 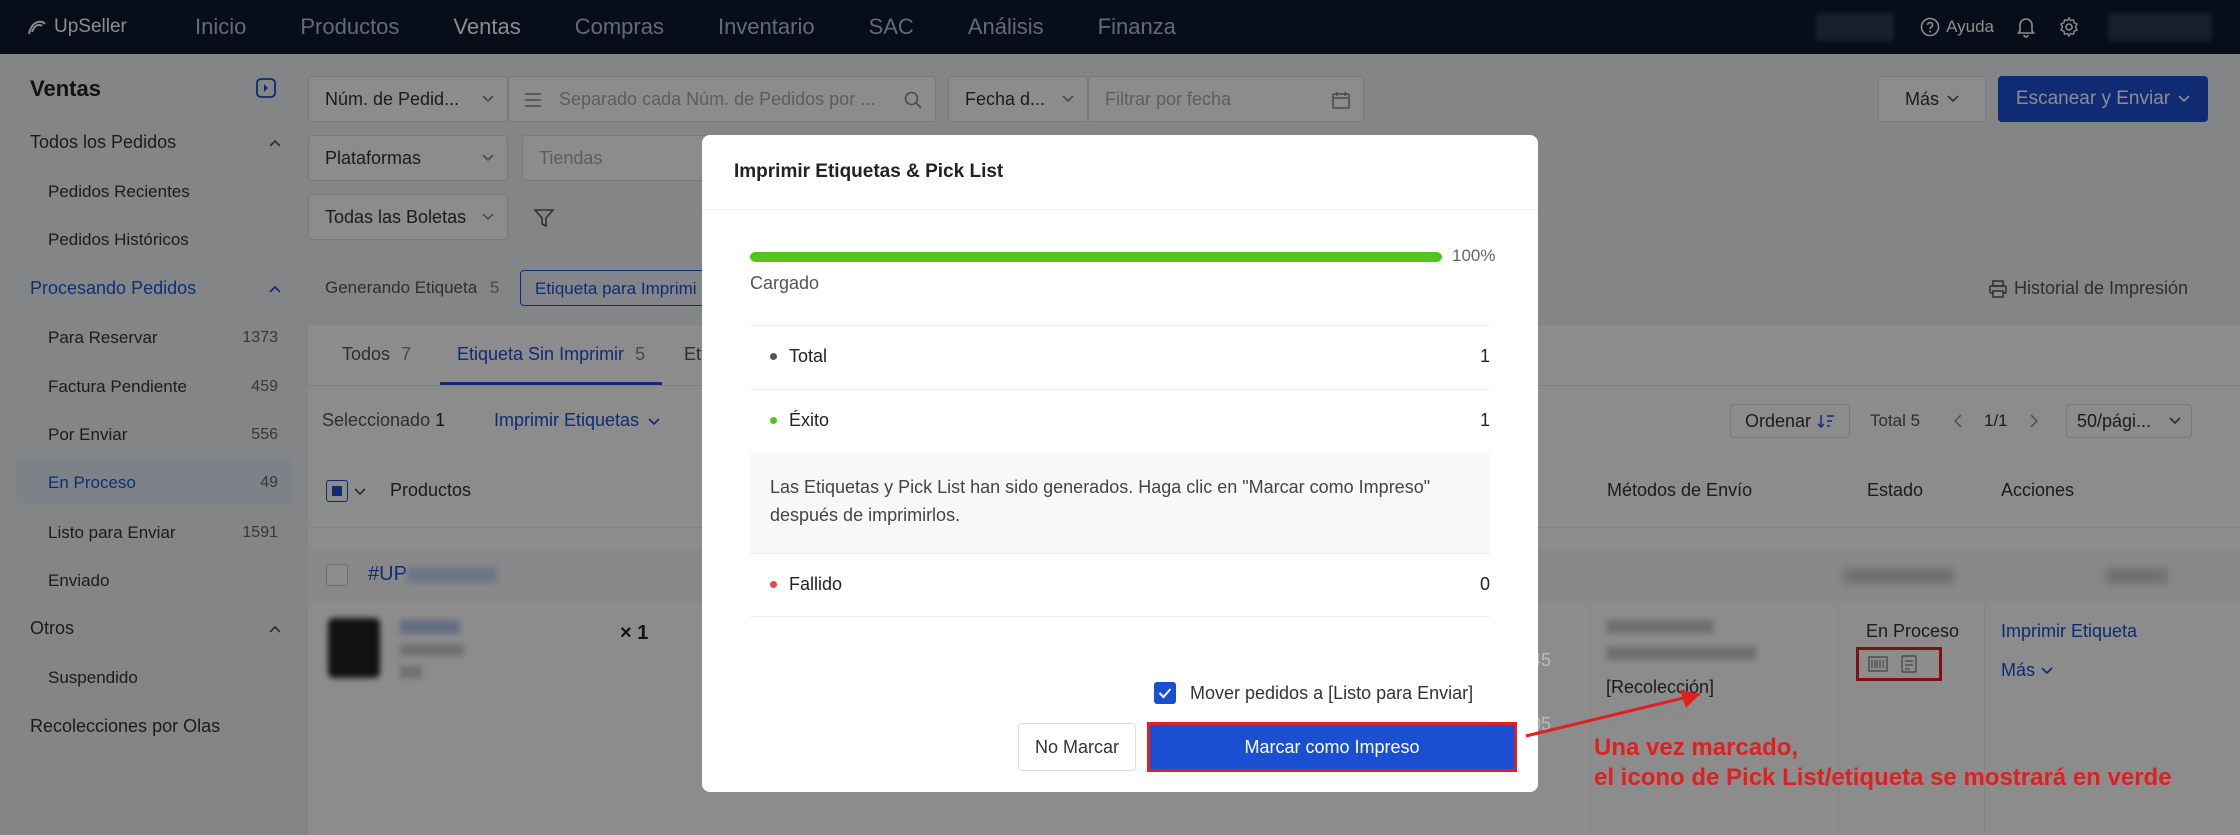 What do you see at coordinates (1696, 747) in the screenshot?
I see `annotation-line-1: Una vez marcado,` at bounding box center [1696, 747].